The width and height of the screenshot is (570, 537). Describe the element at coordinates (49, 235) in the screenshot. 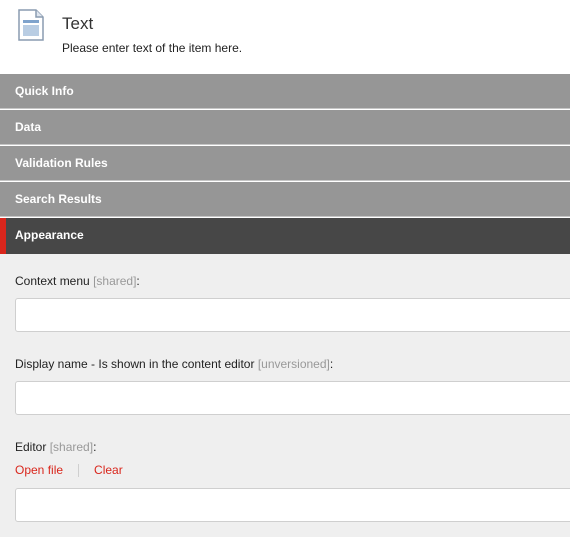

I see `section-label: Appearance` at that location.